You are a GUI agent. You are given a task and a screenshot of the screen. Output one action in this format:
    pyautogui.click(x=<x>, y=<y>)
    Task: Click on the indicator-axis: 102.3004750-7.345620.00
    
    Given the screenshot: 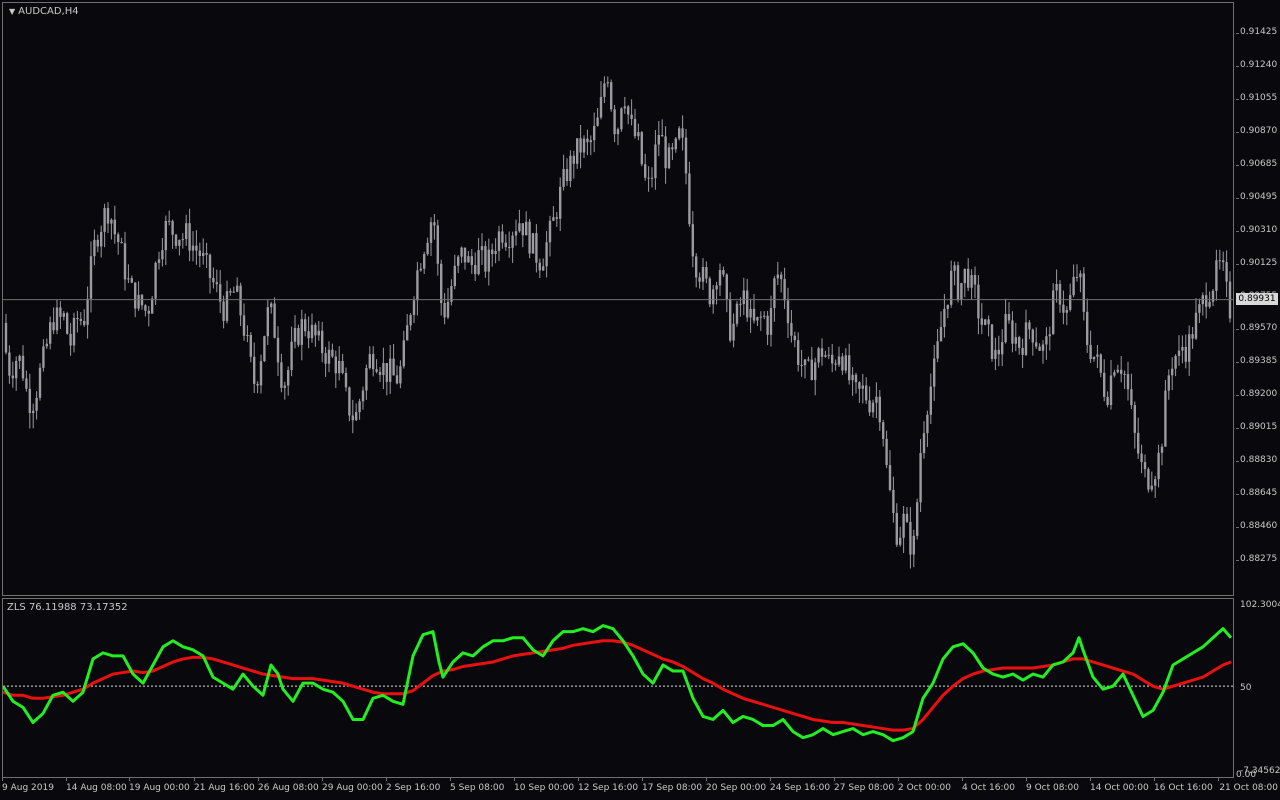 What is the action you would take?
    pyautogui.click(x=1258, y=689)
    